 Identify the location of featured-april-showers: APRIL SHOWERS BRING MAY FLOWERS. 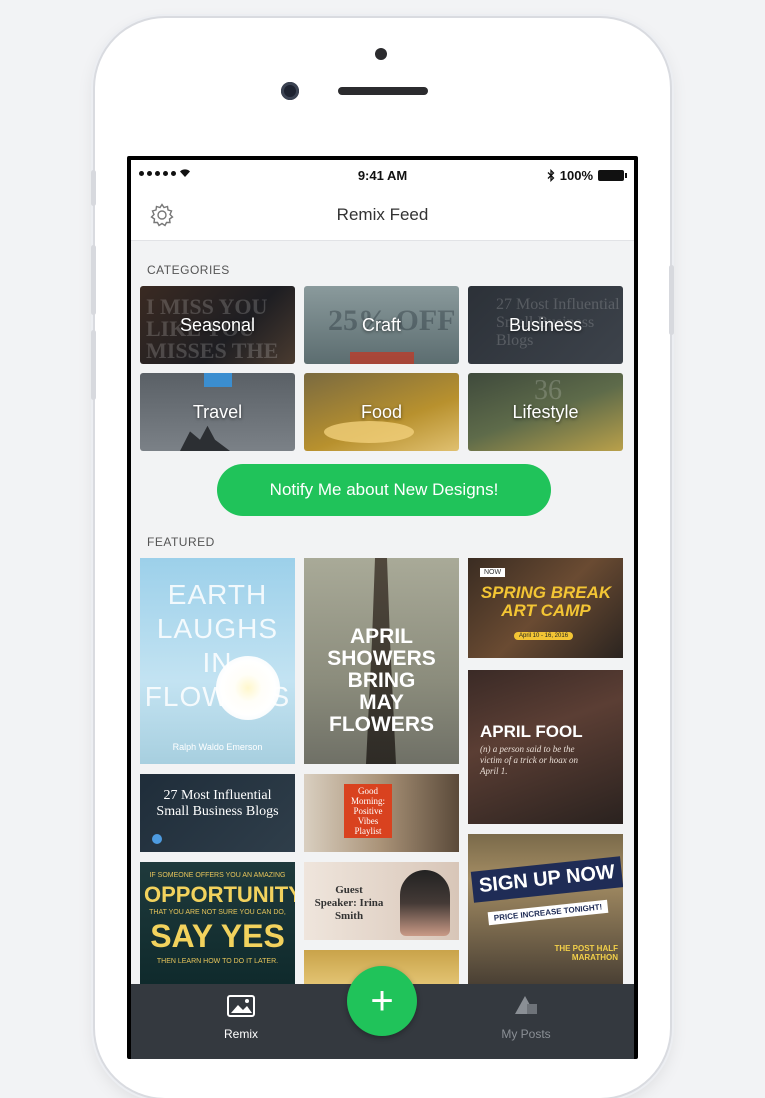
(381, 661).